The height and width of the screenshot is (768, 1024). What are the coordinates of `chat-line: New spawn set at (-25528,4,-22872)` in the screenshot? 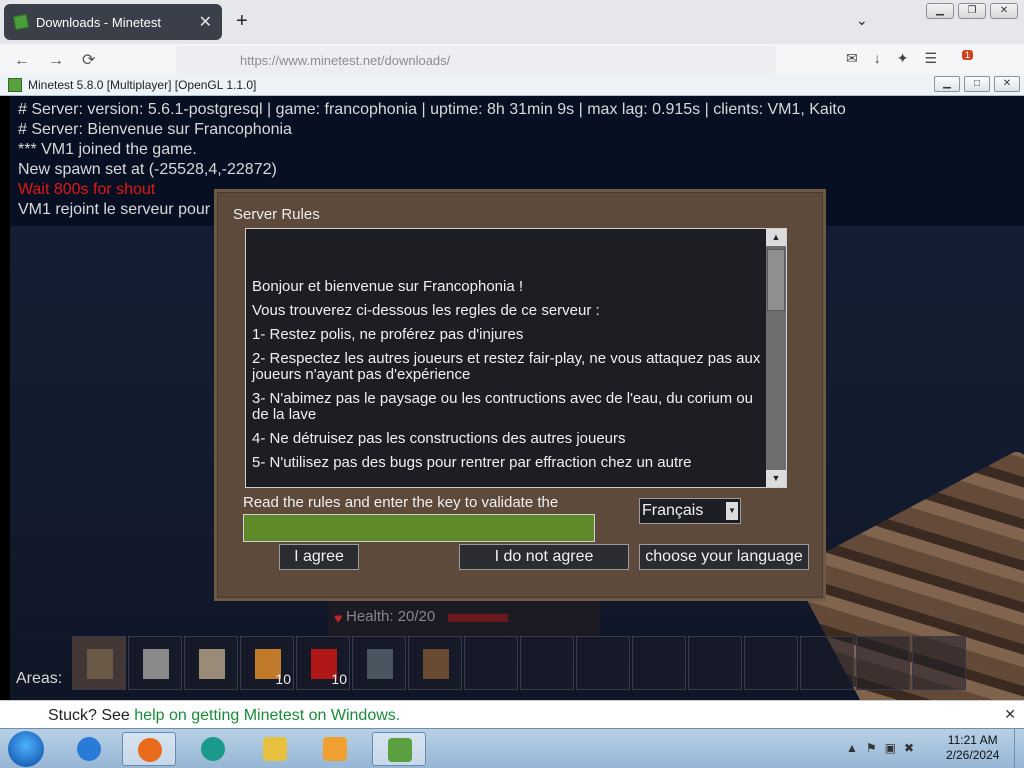 It's located at (147, 169).